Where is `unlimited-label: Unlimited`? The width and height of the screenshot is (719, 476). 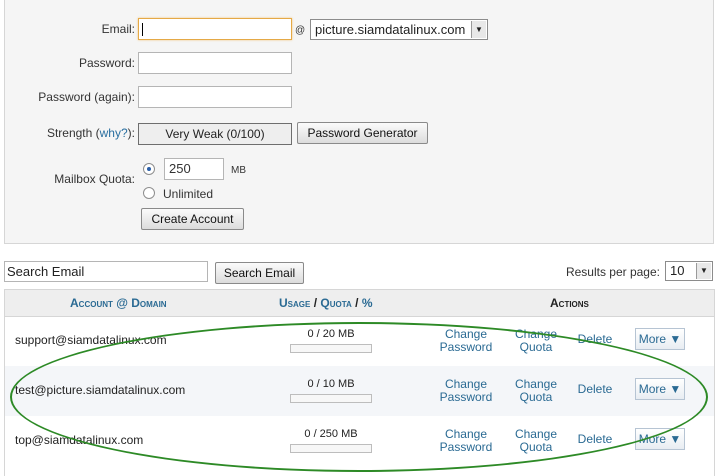
unlimited-label: Unlimited is located at coordinates (188, 194).